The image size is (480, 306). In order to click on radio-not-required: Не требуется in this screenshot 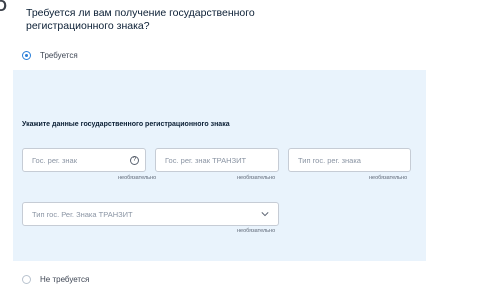, I will do `click(55, 279)`.